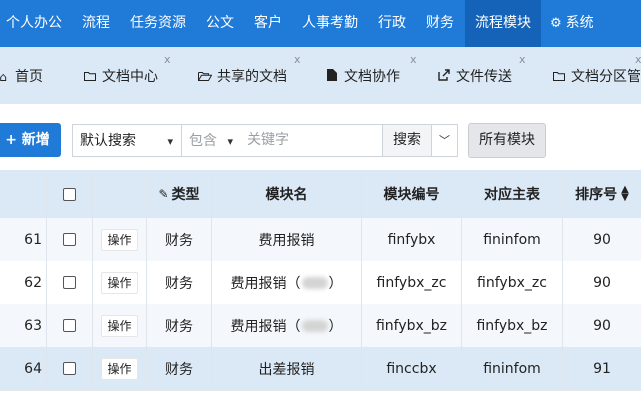  What do you see at coordinates (512, 282) in the screenshot?
I see `row-main-table: finfybx_zc` at bounding box center [512, 282].